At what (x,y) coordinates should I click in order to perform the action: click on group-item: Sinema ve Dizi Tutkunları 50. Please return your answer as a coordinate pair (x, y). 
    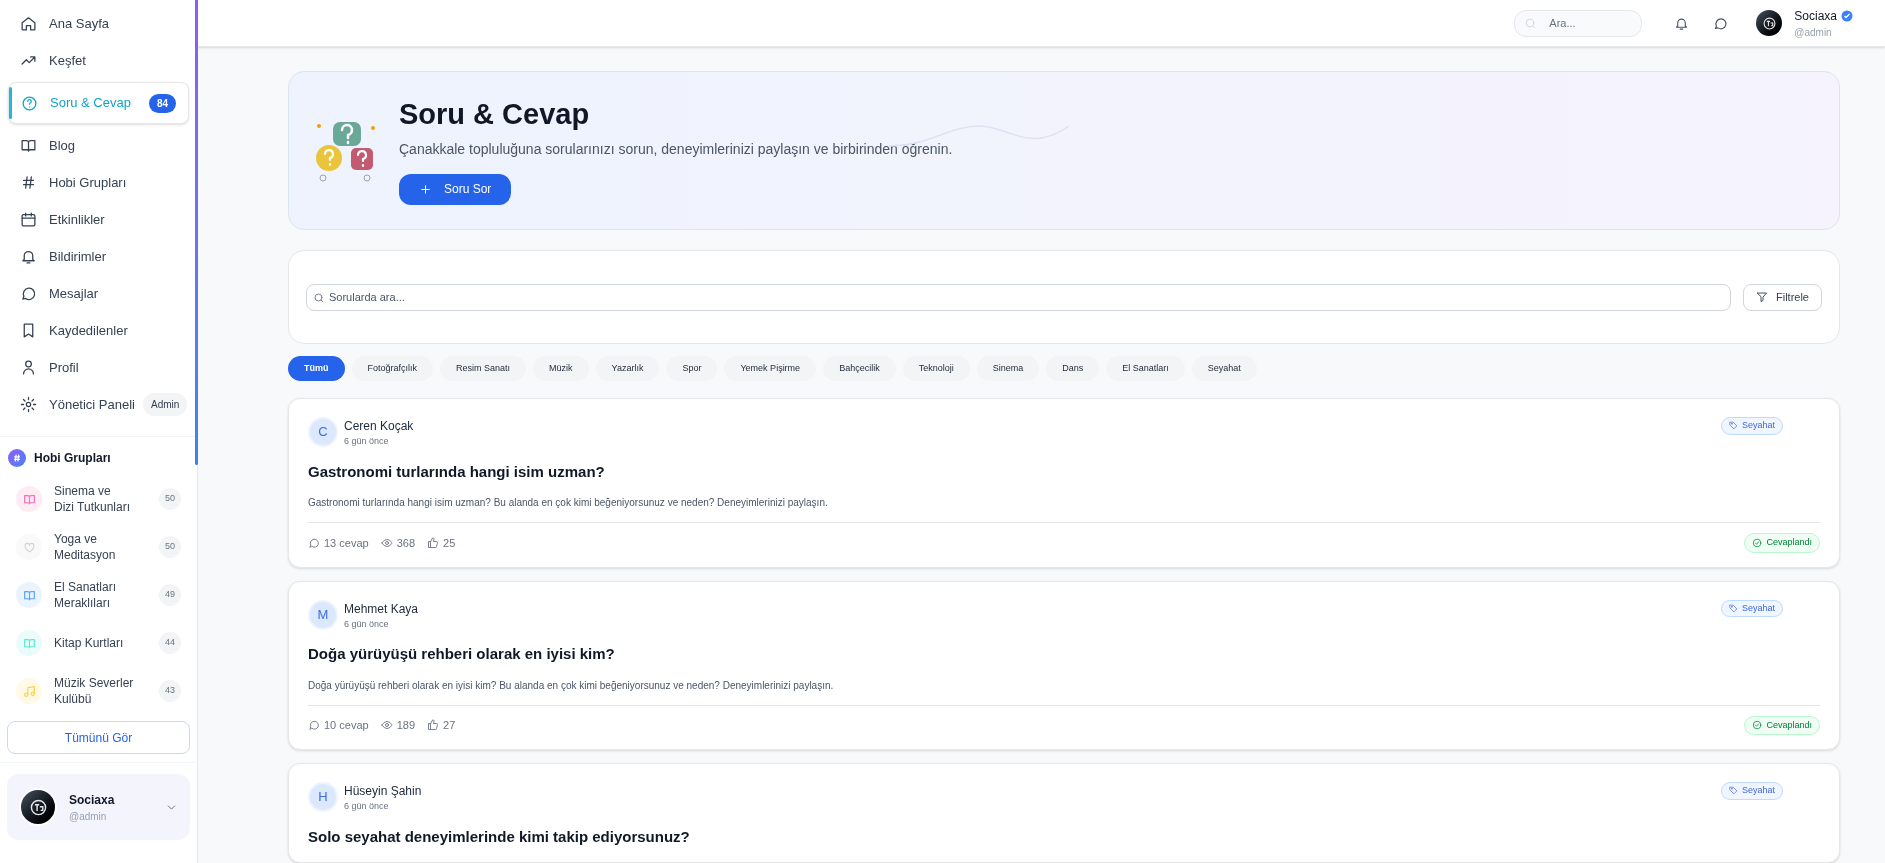
    Looking at the image, I should click on (98, 499).